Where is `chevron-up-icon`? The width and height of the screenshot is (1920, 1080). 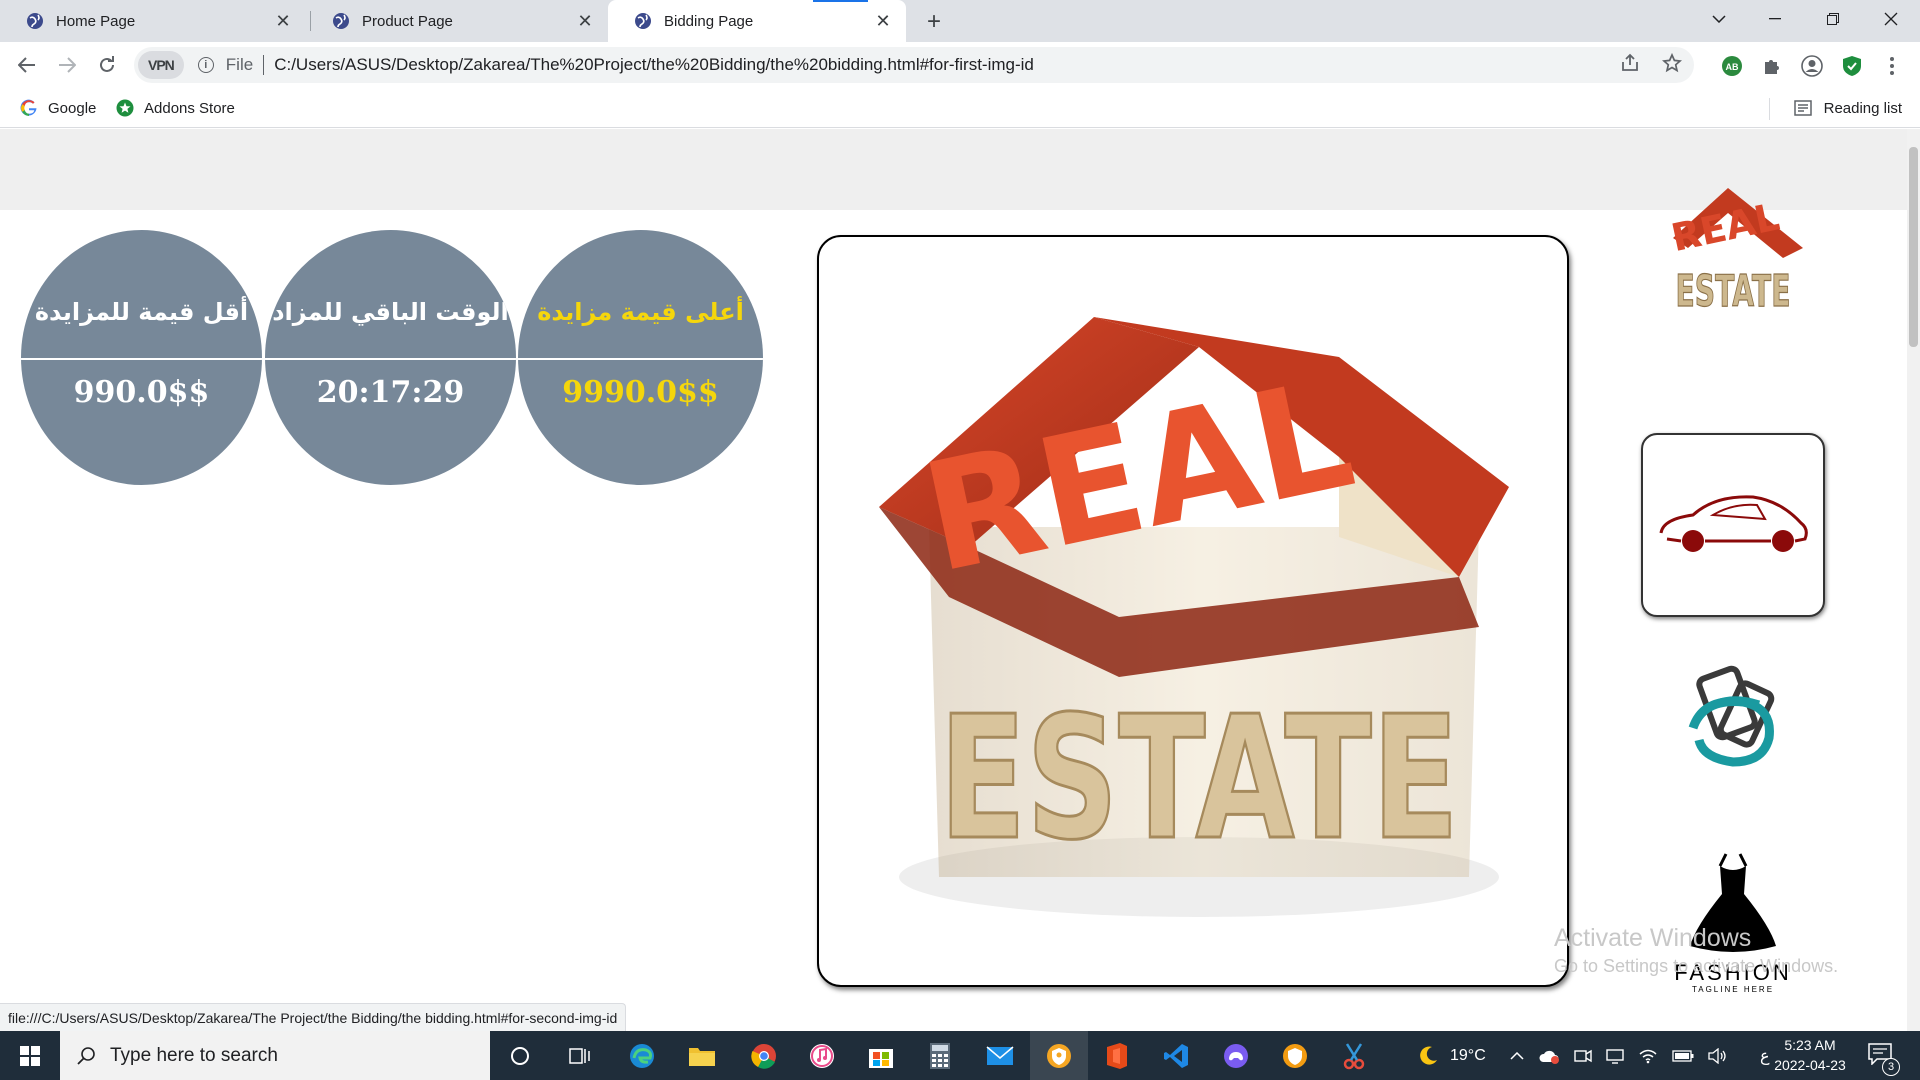
chevron-up-icon is located at coordinates (1517, 1055).